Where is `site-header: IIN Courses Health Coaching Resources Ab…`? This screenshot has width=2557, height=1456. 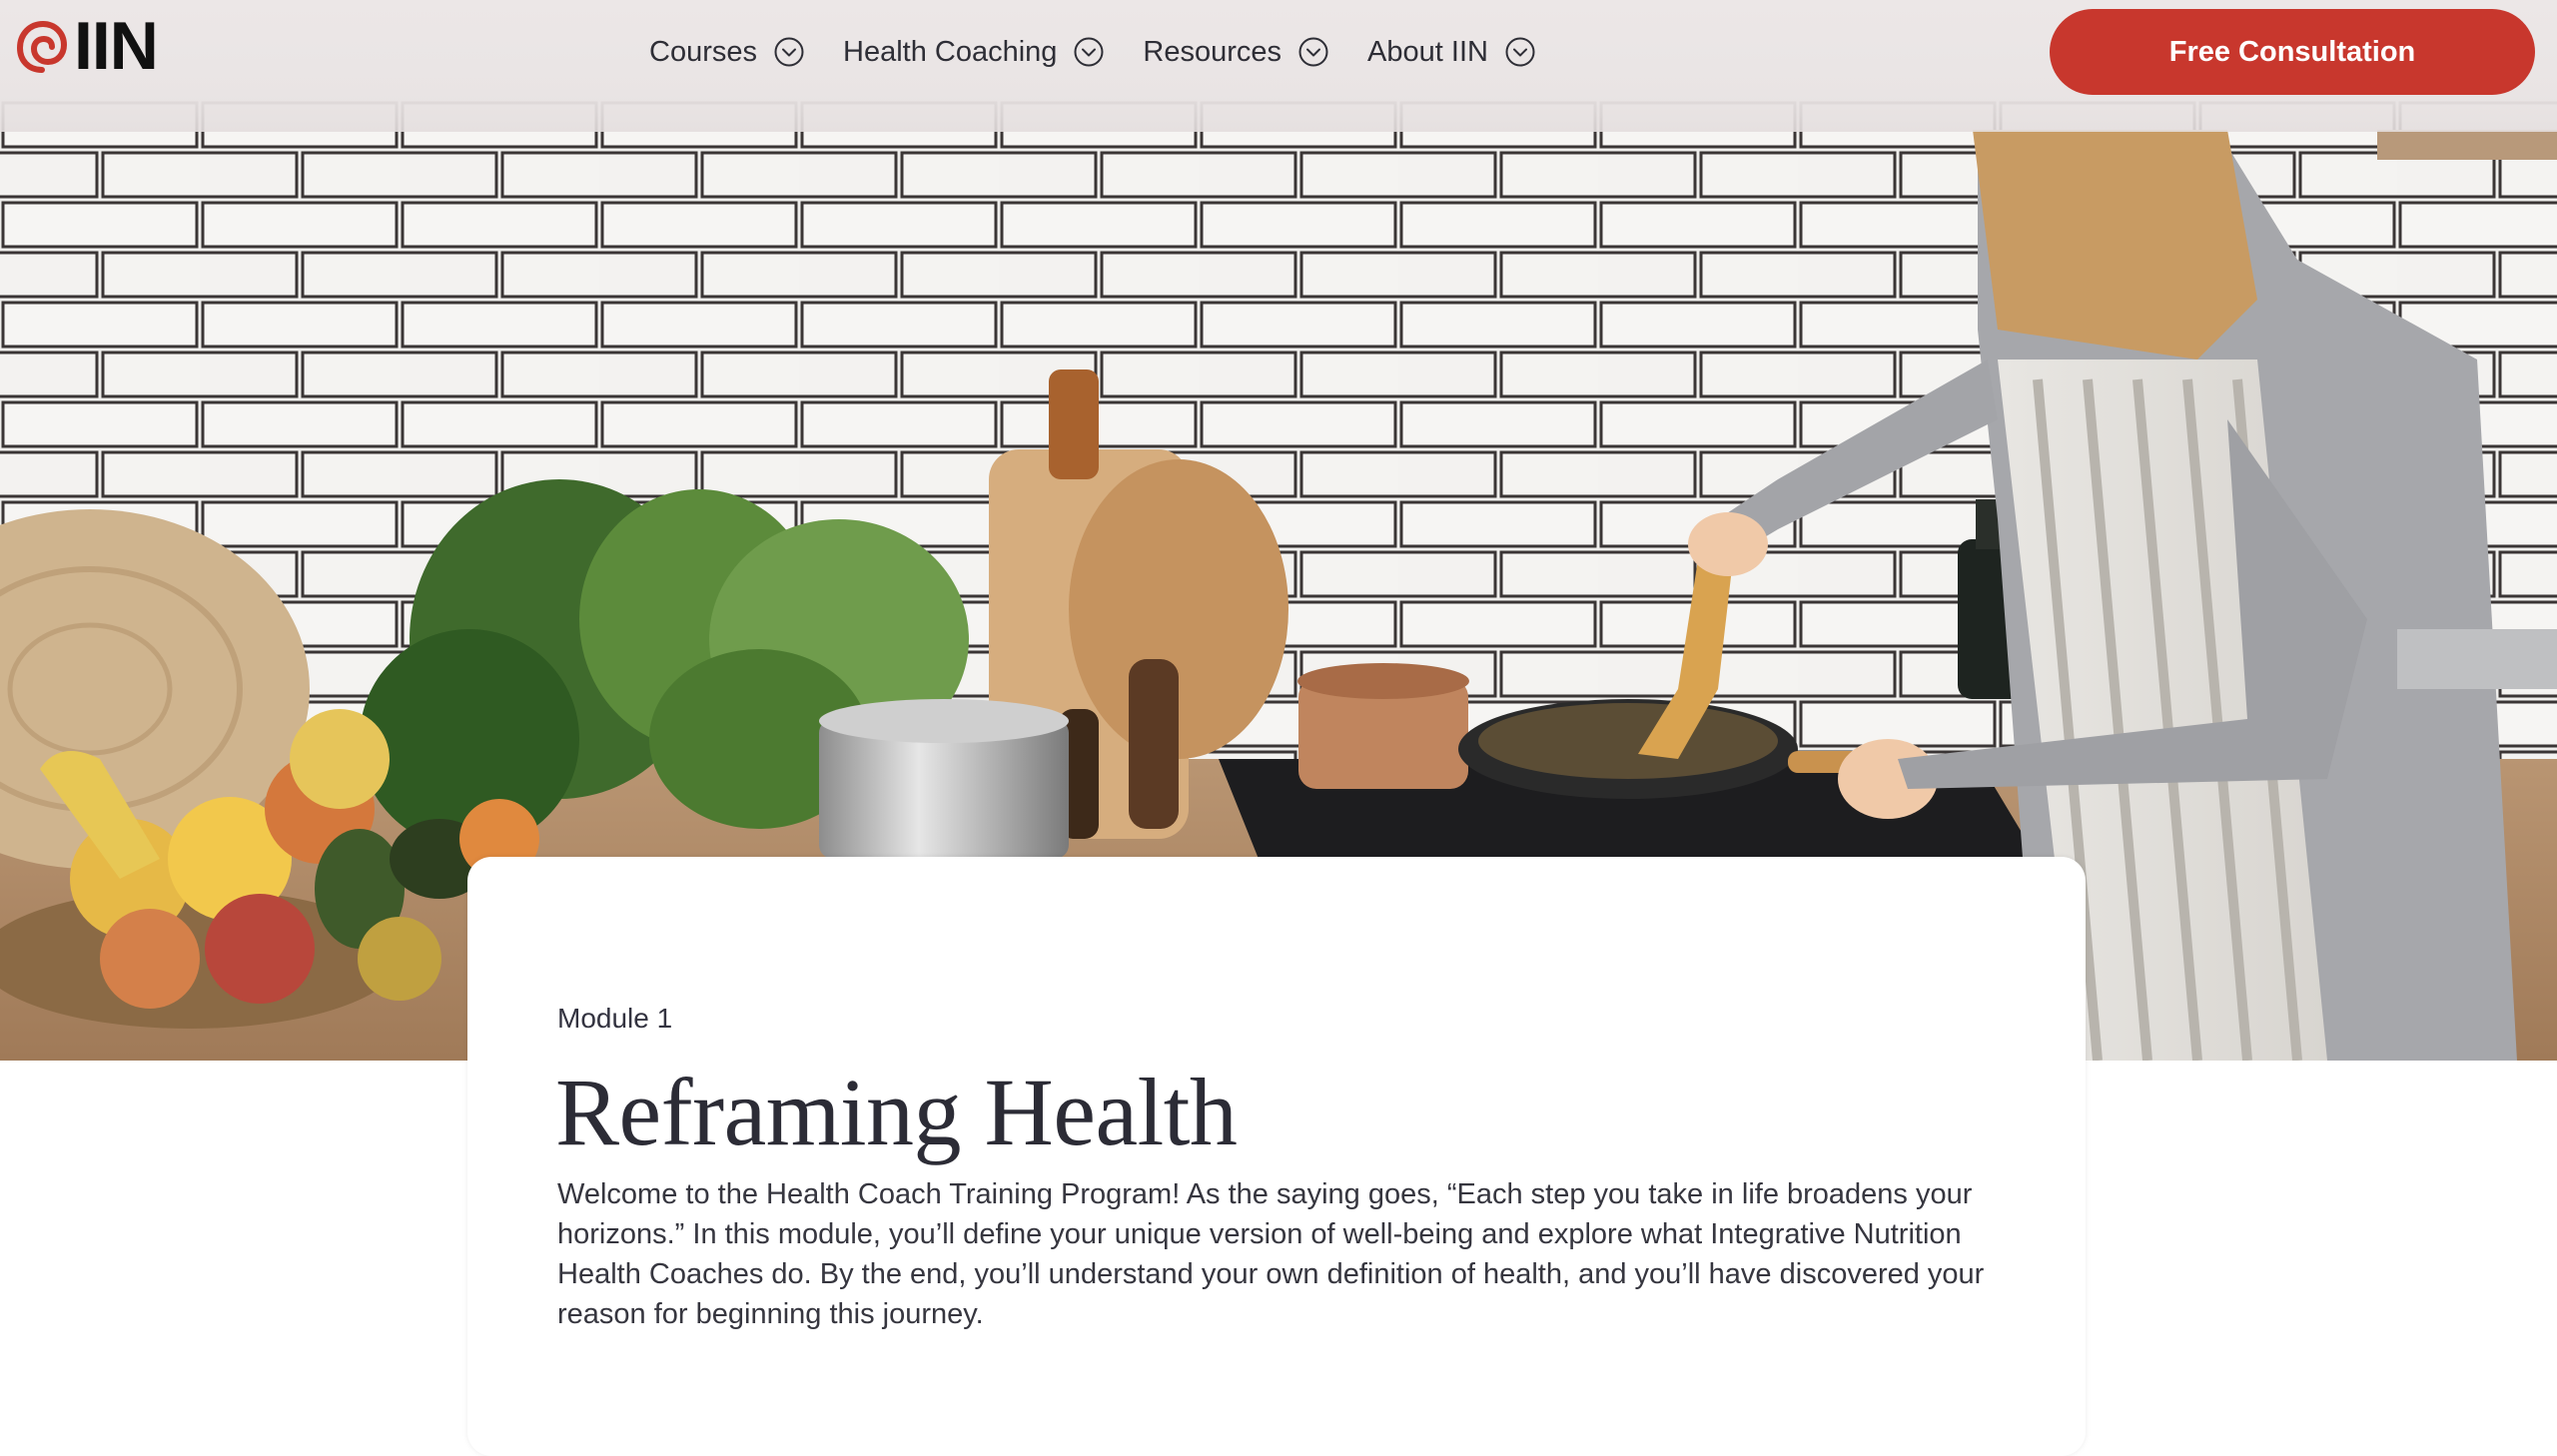
site-header: IIN Courses Health Coaching Resources Ab… is located at coordinates (1278, 66).